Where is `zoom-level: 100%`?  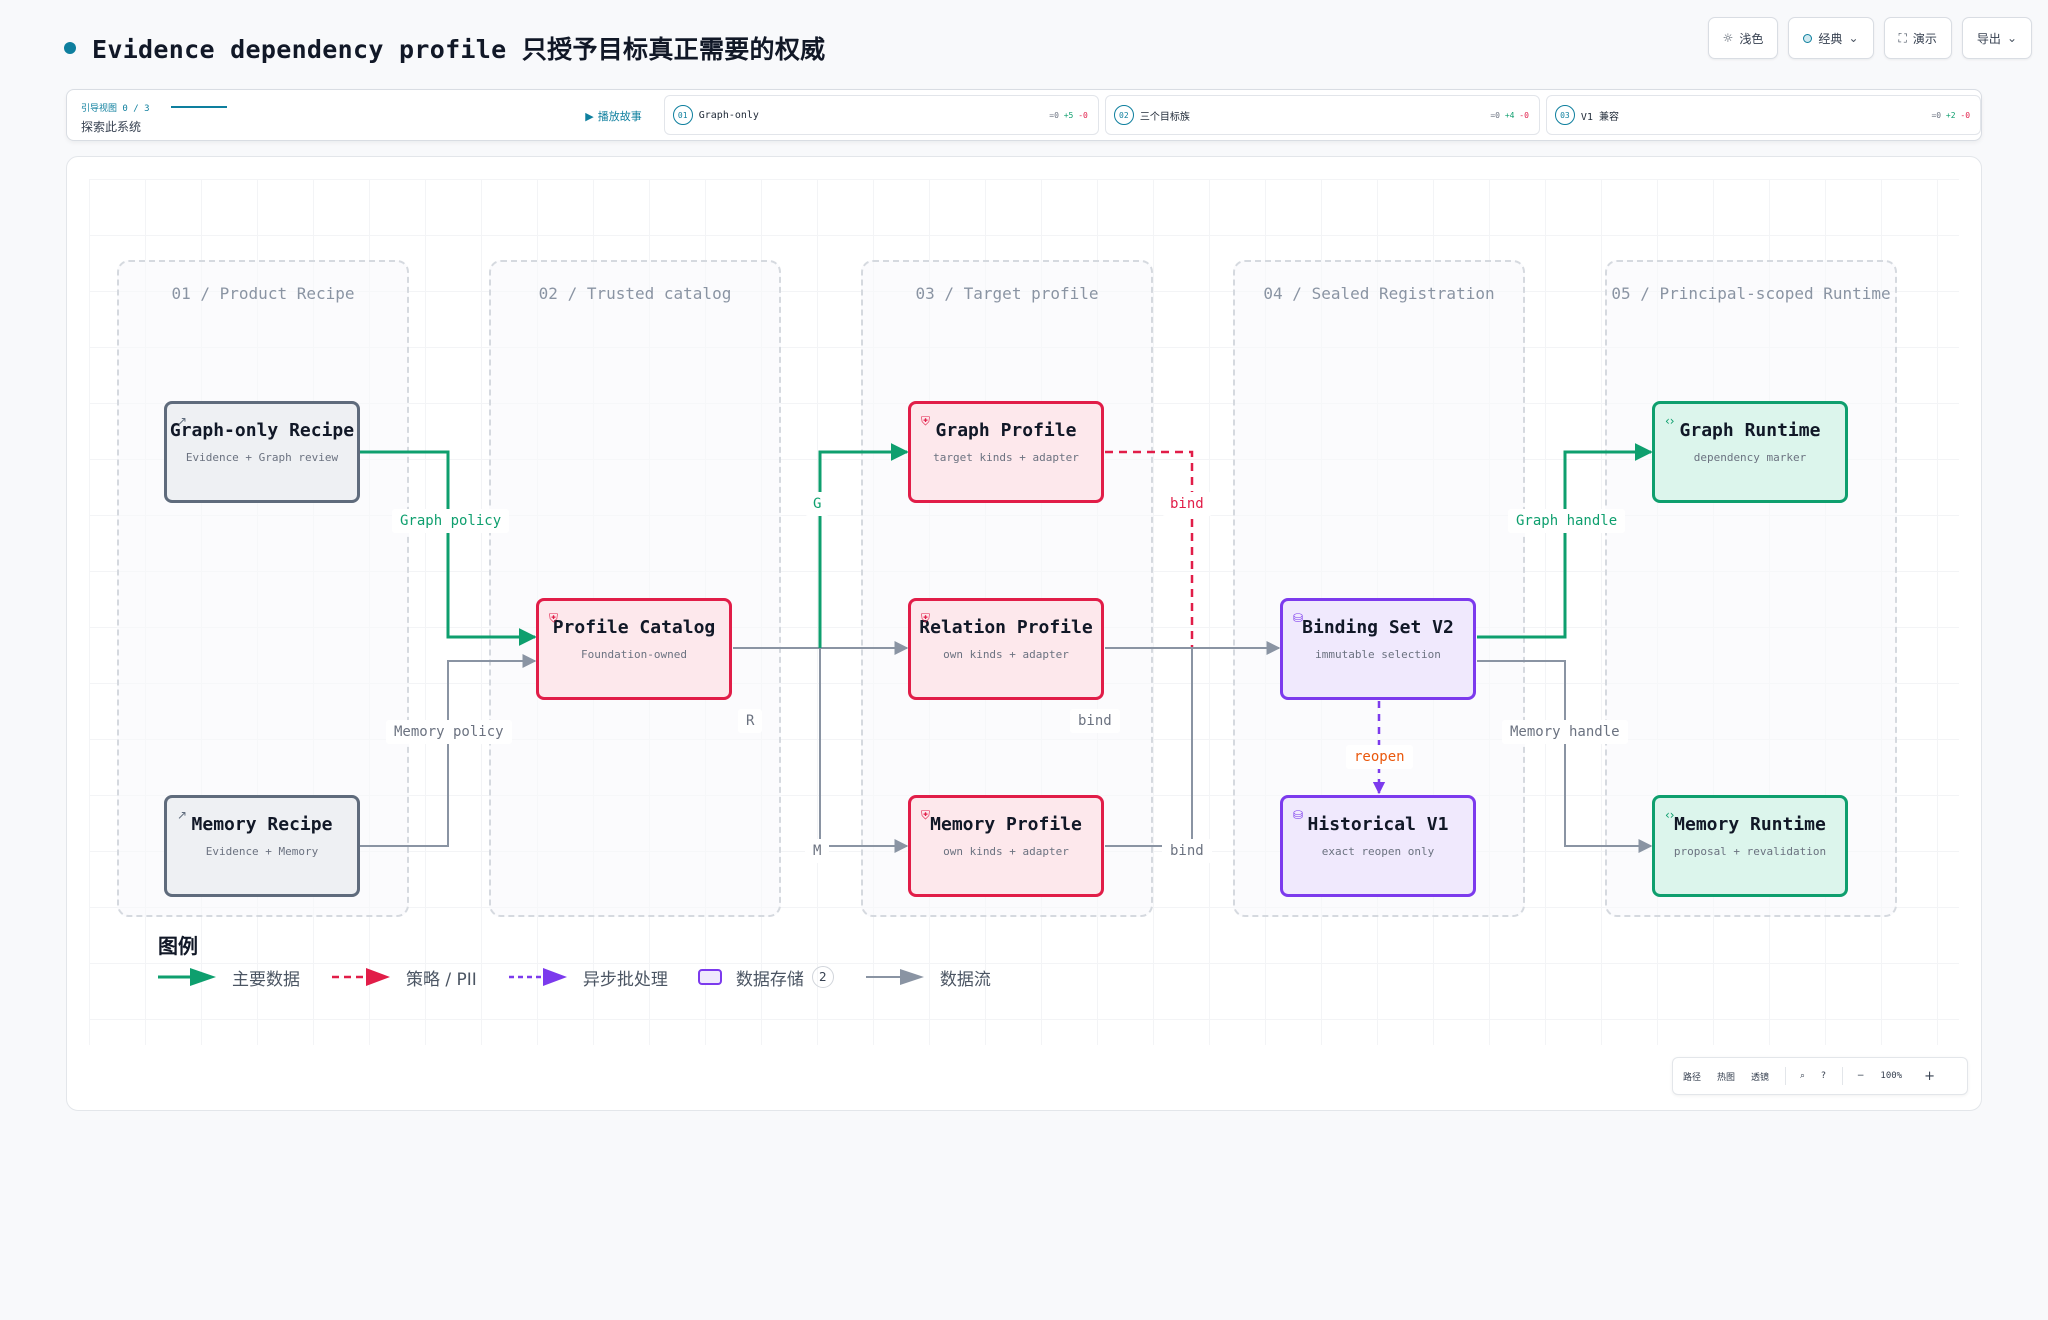 zoom-level: 100% is located at coordinates (1891, 1076).